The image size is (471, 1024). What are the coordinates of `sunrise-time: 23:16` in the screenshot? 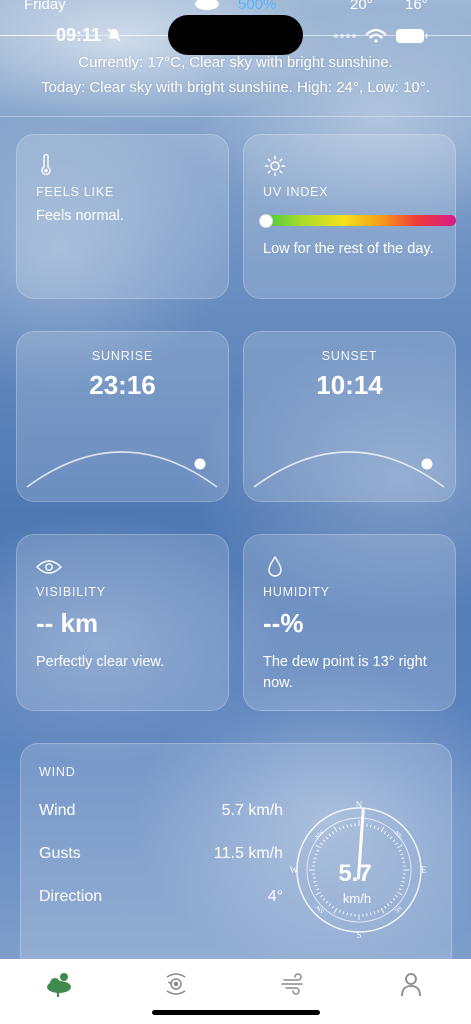 It's located at (122, 385).